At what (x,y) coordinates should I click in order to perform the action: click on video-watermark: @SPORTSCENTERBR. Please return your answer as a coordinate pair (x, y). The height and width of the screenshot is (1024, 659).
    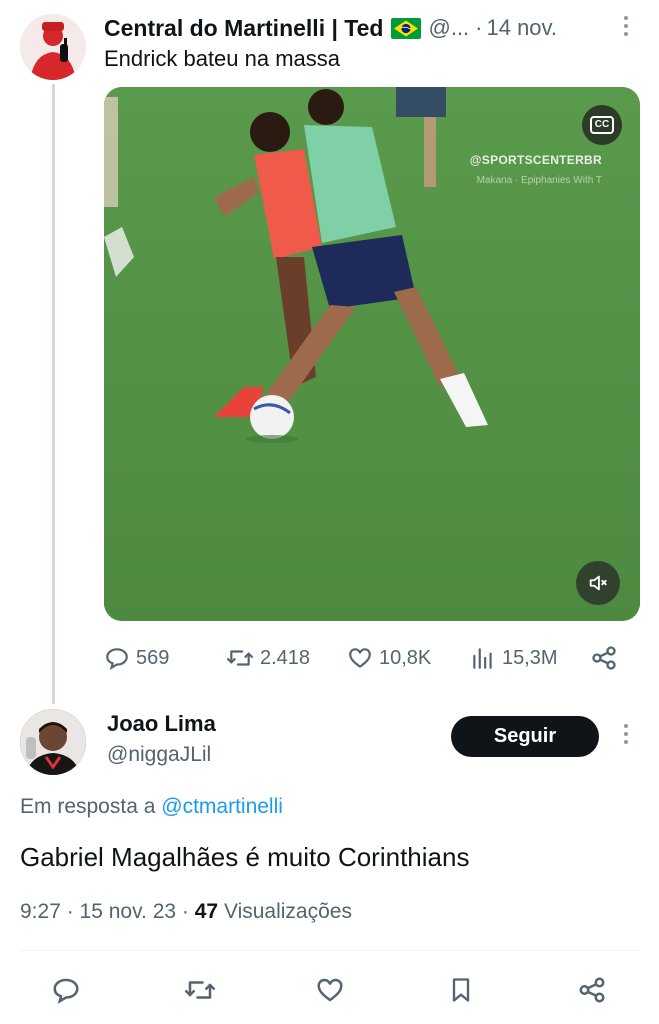
    Looking at the image, I should click on (535, 160).